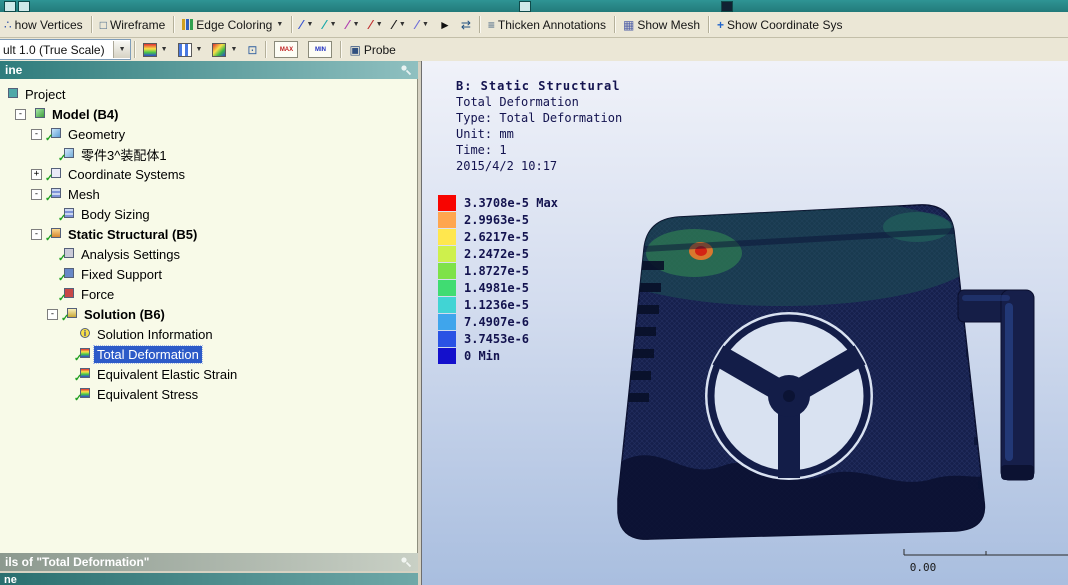 Image resolution: width=1068 pixels, height=585 pixels. I want to click on legend-row: 0 Min, so click(498, 355).